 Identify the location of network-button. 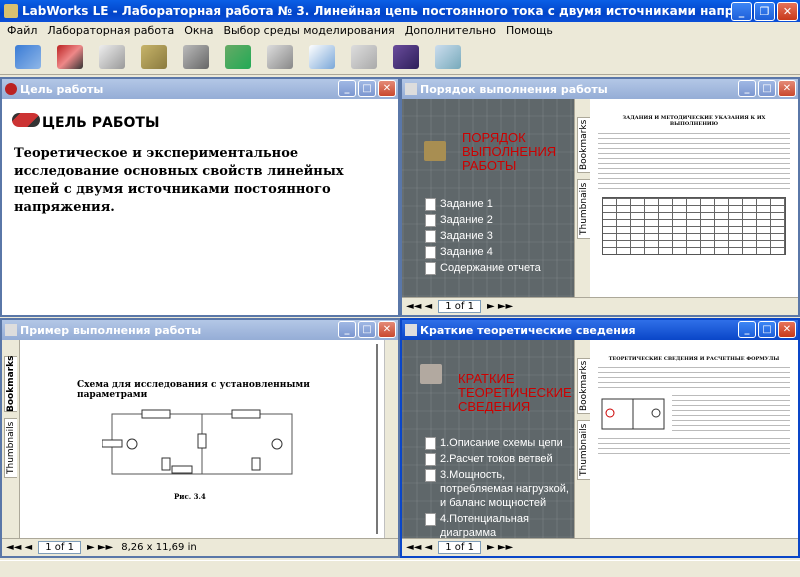
(238, 57).